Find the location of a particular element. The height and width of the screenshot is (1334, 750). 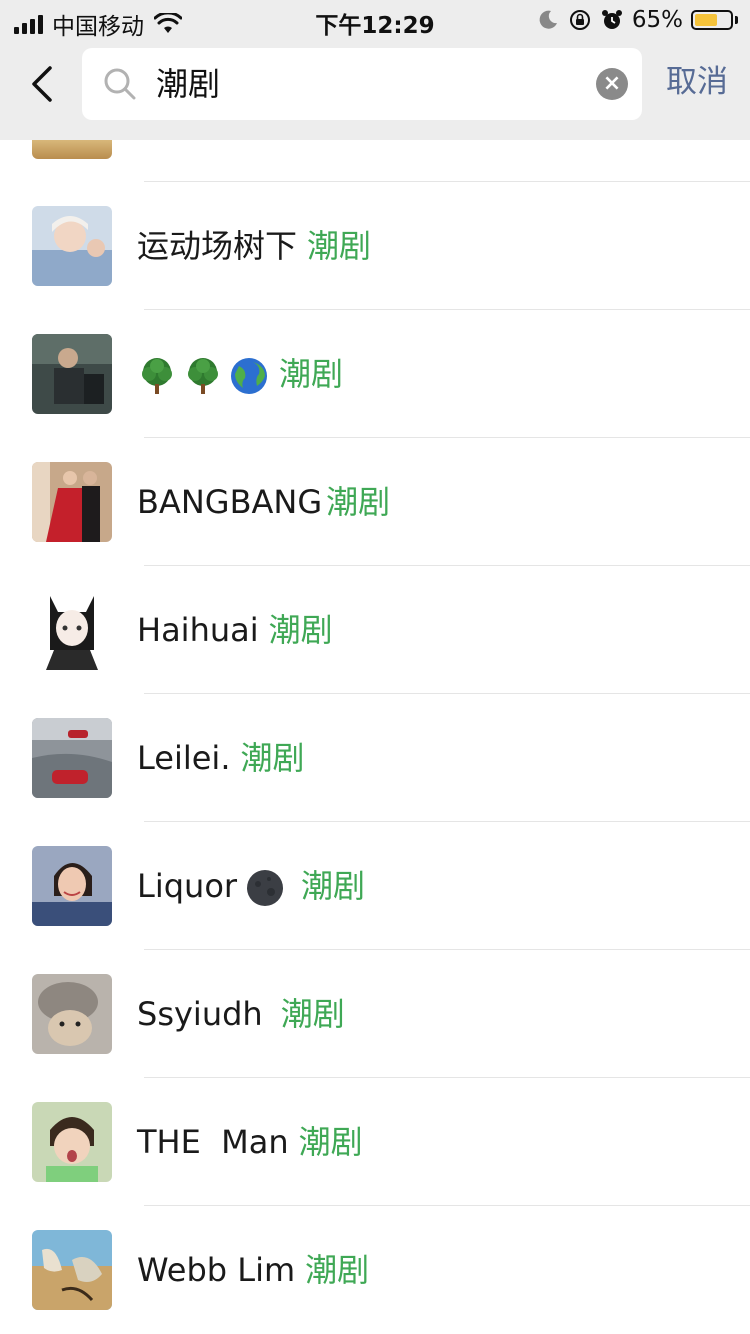

list-item: Leilei. 潮剧 is located at coordinates (375, 758).